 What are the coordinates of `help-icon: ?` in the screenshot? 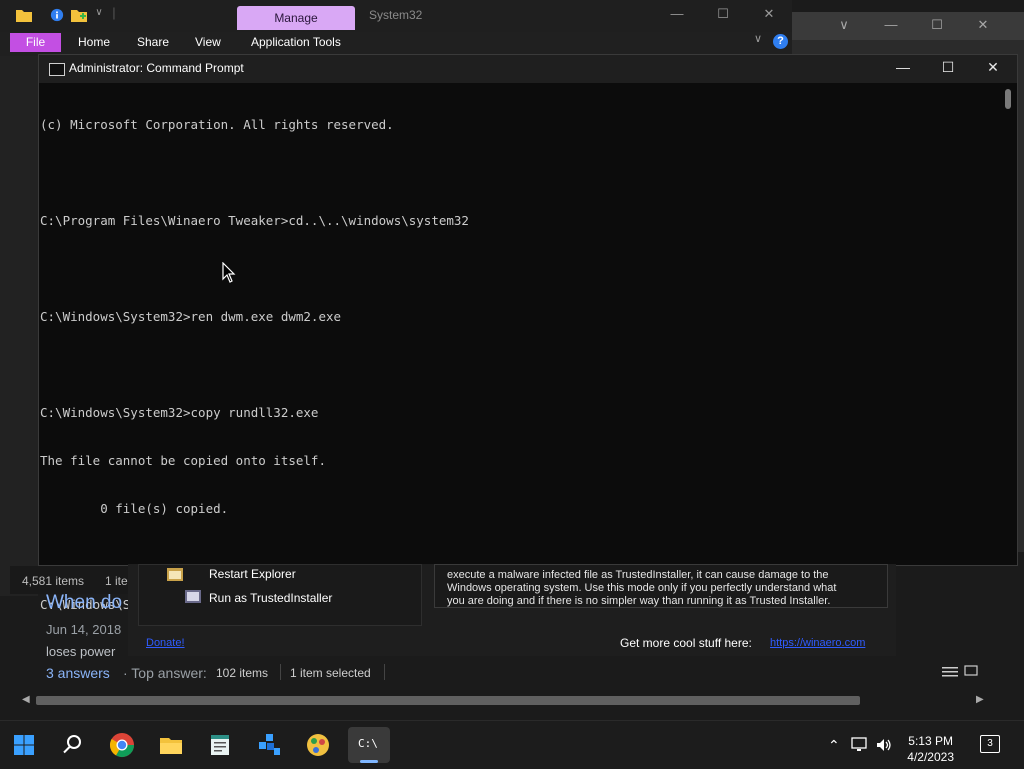 It's located at (780, 41).